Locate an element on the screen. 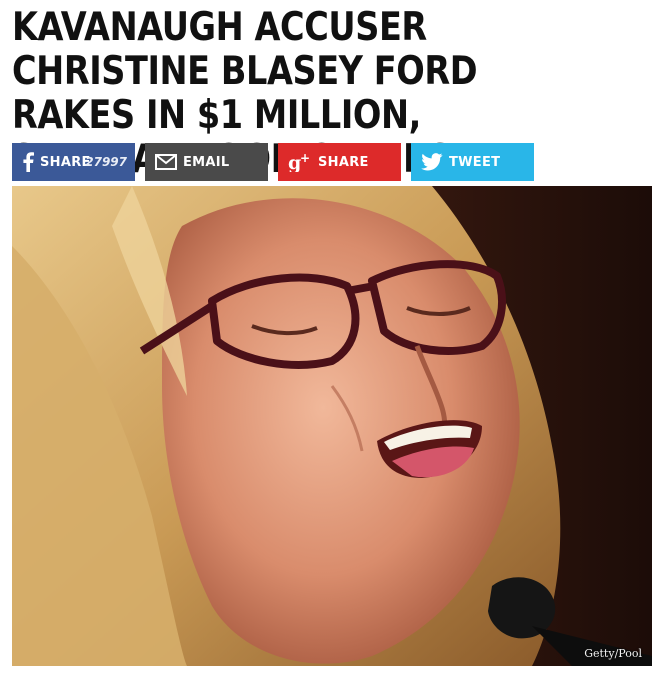 This screenshot has width=658, height=677. twitter-bird-icon is located at coordinates (432, 162).